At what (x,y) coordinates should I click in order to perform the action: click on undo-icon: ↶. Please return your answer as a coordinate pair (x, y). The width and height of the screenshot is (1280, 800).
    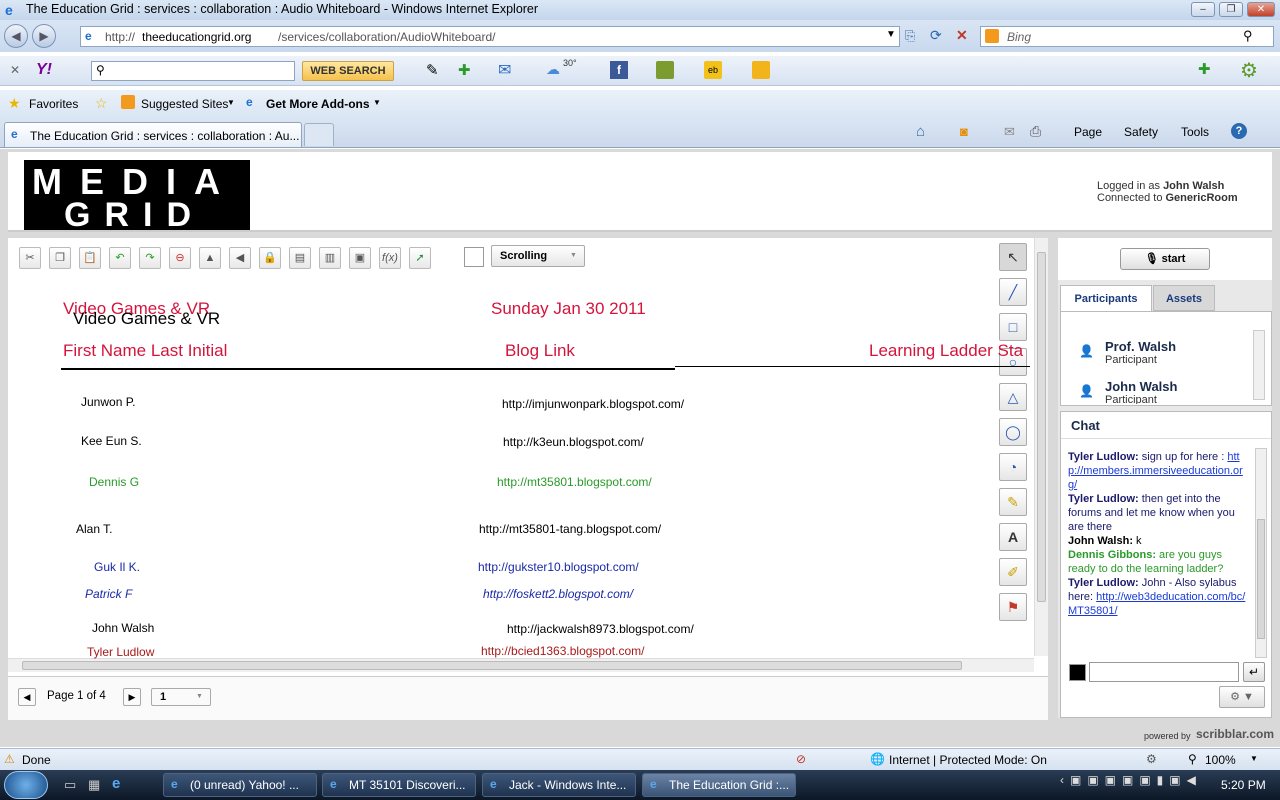
    Looking at the image, I should click on (120, 258).